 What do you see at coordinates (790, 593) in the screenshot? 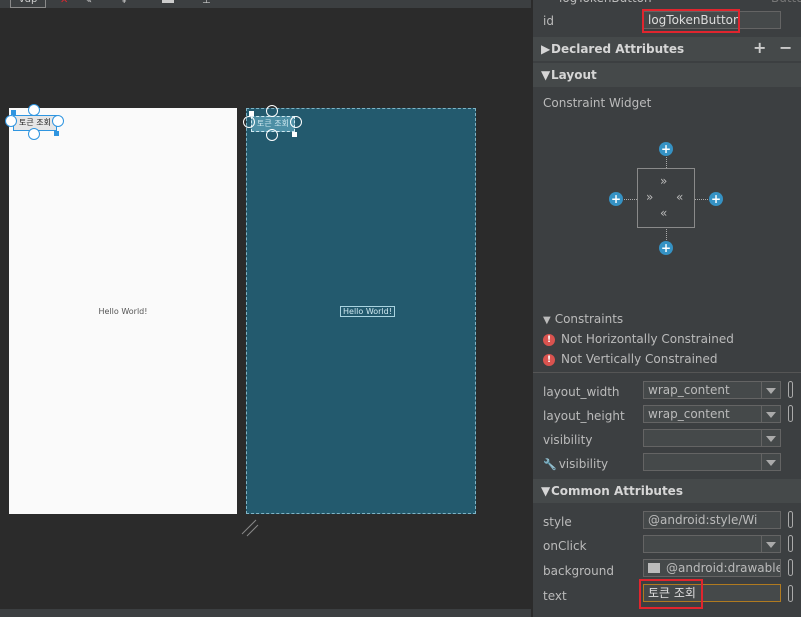
I see `text-pill` at bounding box center [790, 593].